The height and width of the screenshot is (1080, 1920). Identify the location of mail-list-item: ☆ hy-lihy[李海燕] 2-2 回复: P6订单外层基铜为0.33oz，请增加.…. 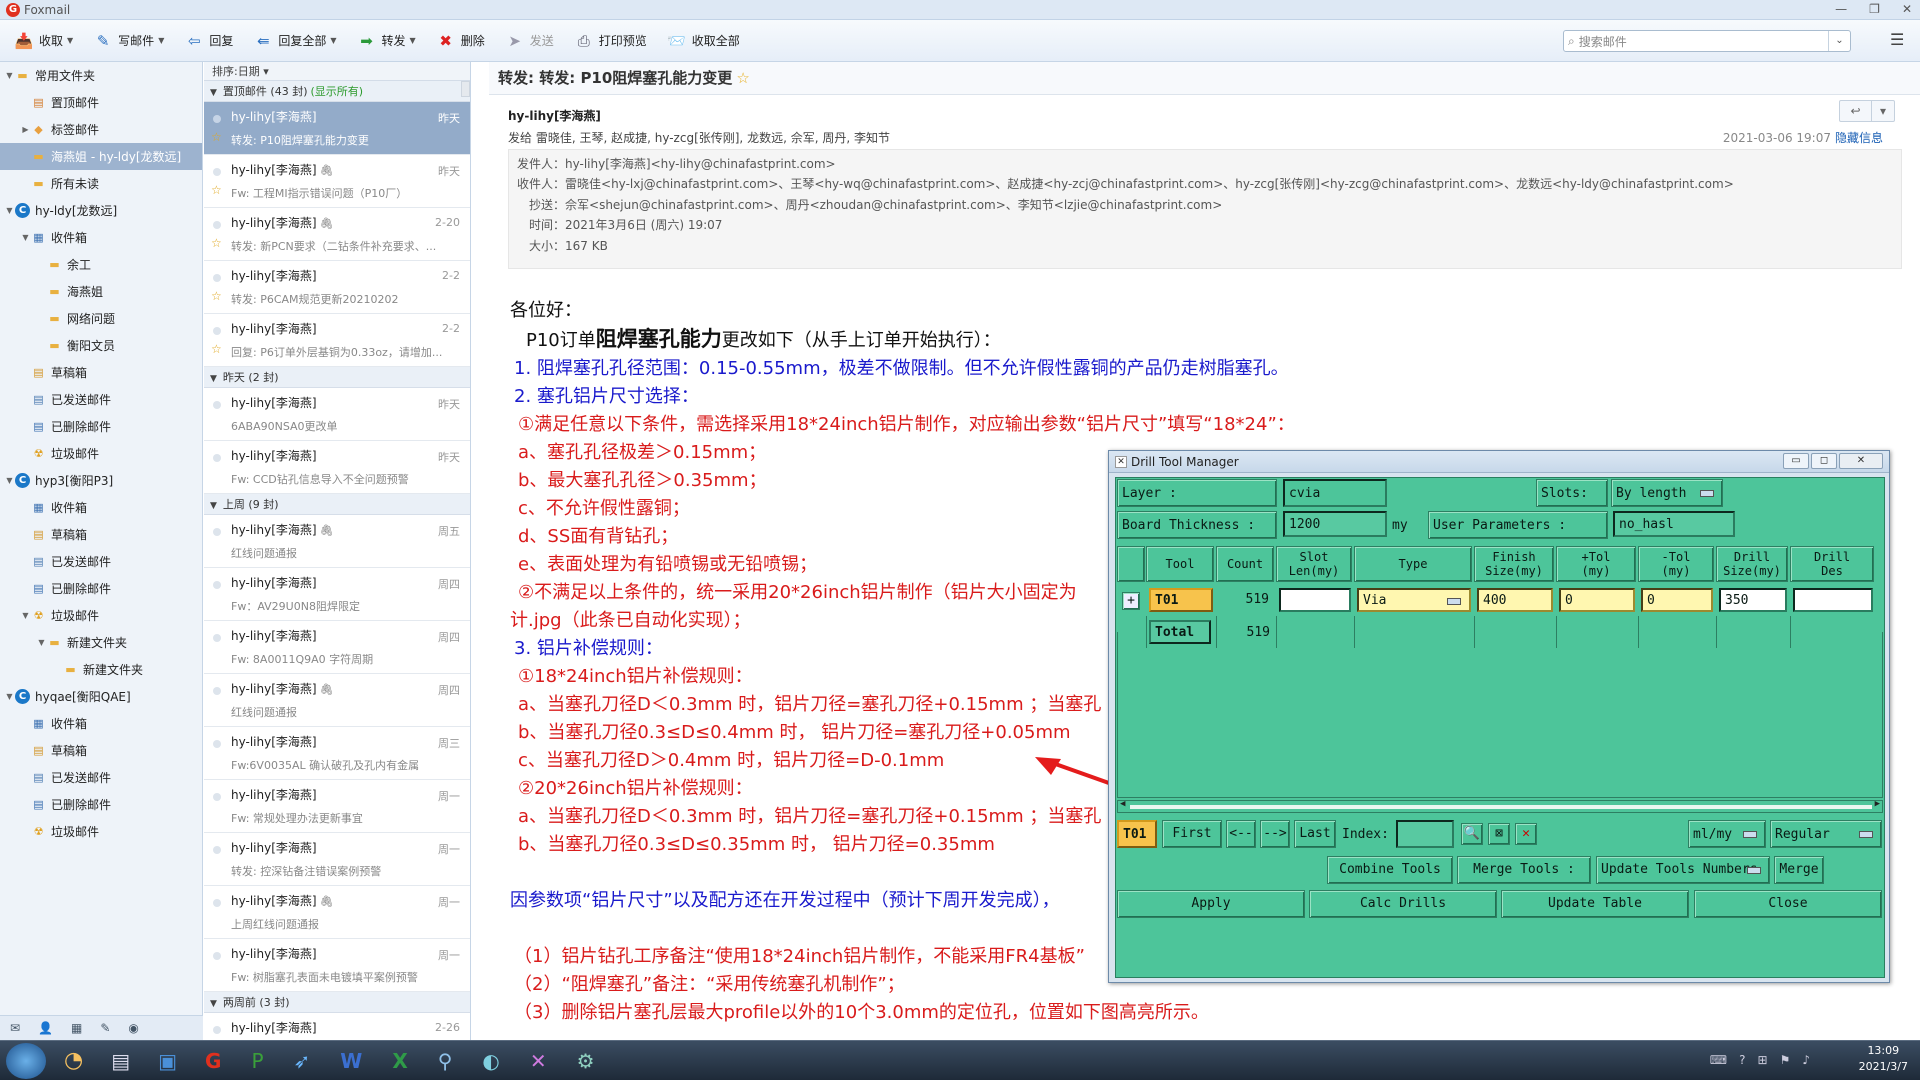
(337, 340).